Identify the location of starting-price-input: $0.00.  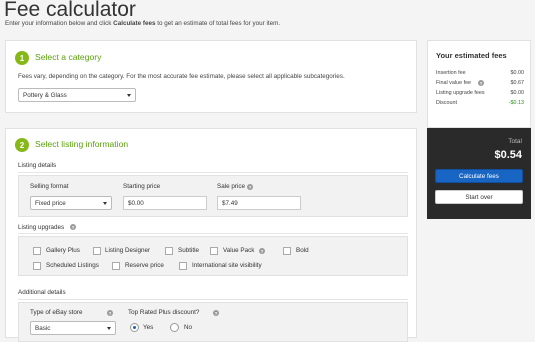
(165, 203).